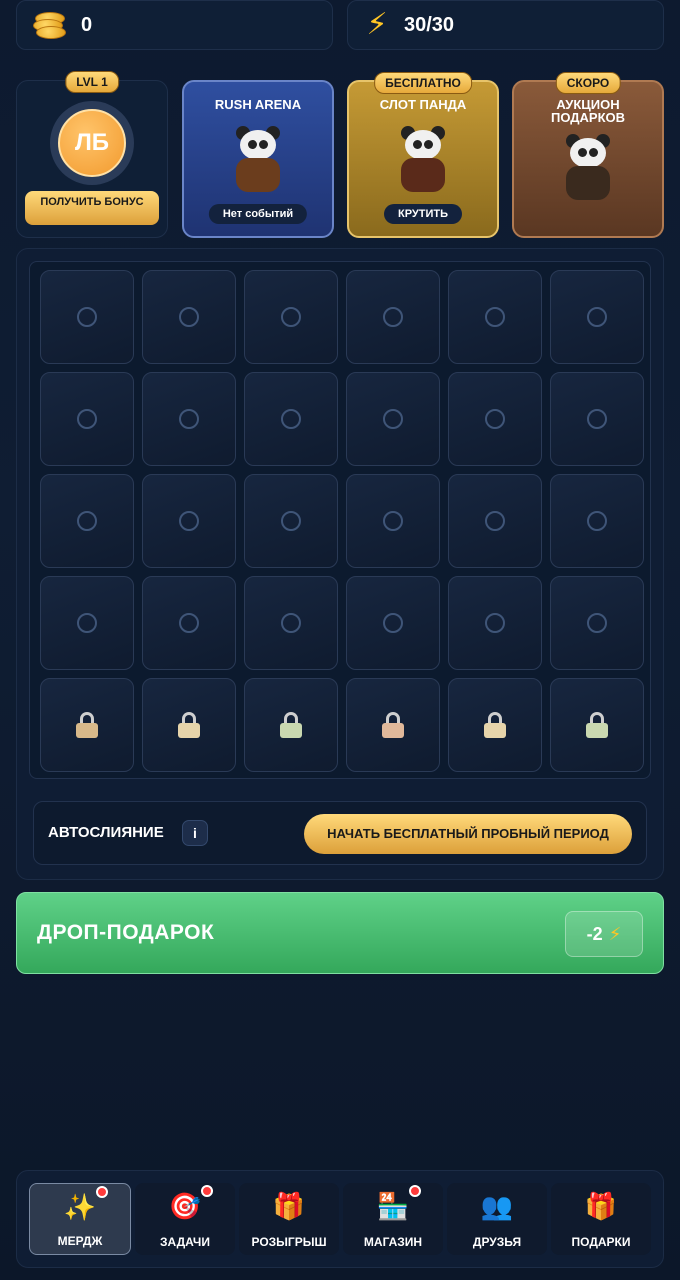 This screenshot has width=680, height=1280. Describe the element at coordinates (601, 1242) in the screenshot. I see `nav-item-label: ПОДАРКИ` at that location.